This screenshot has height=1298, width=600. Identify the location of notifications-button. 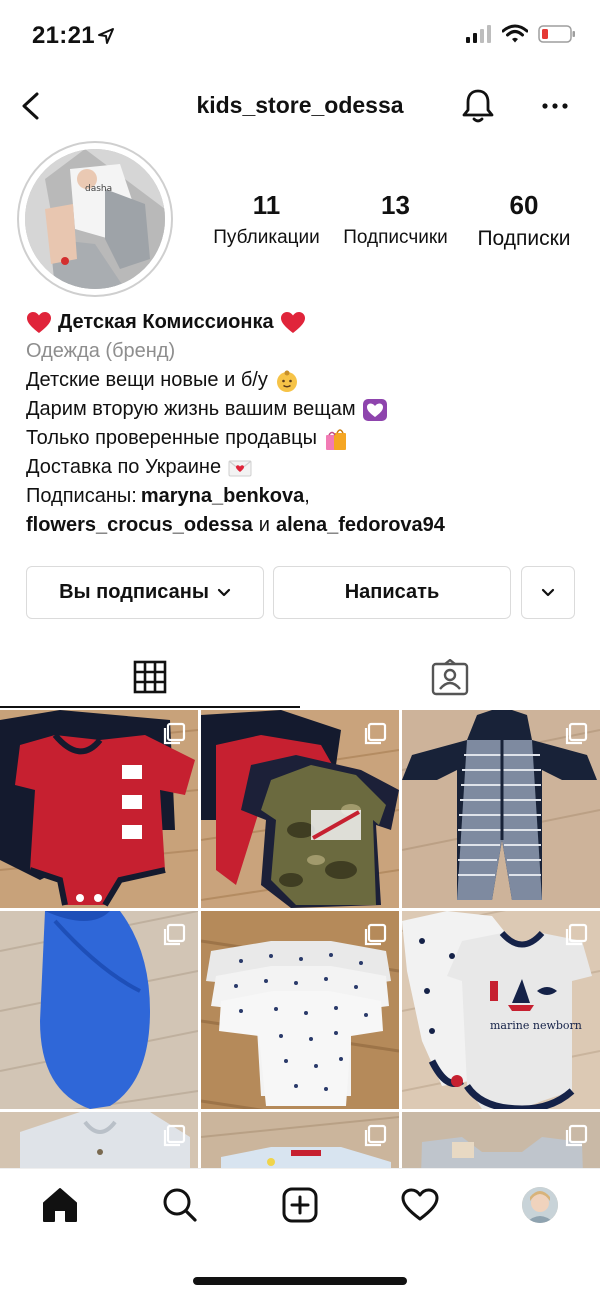
(478, 106).